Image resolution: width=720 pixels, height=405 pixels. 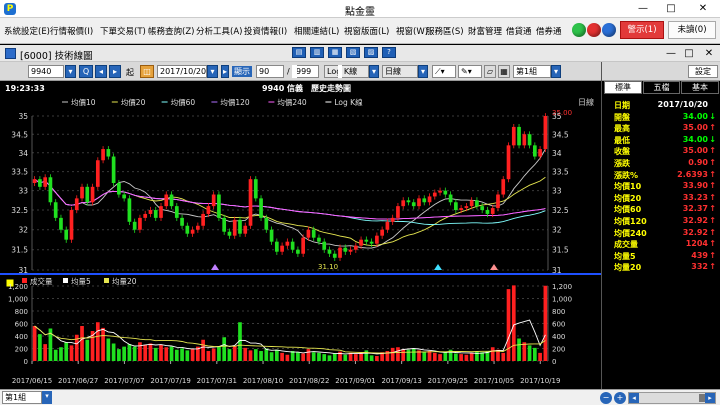 I want to click on grid-icon: ▦, so click(x=504, y=71).